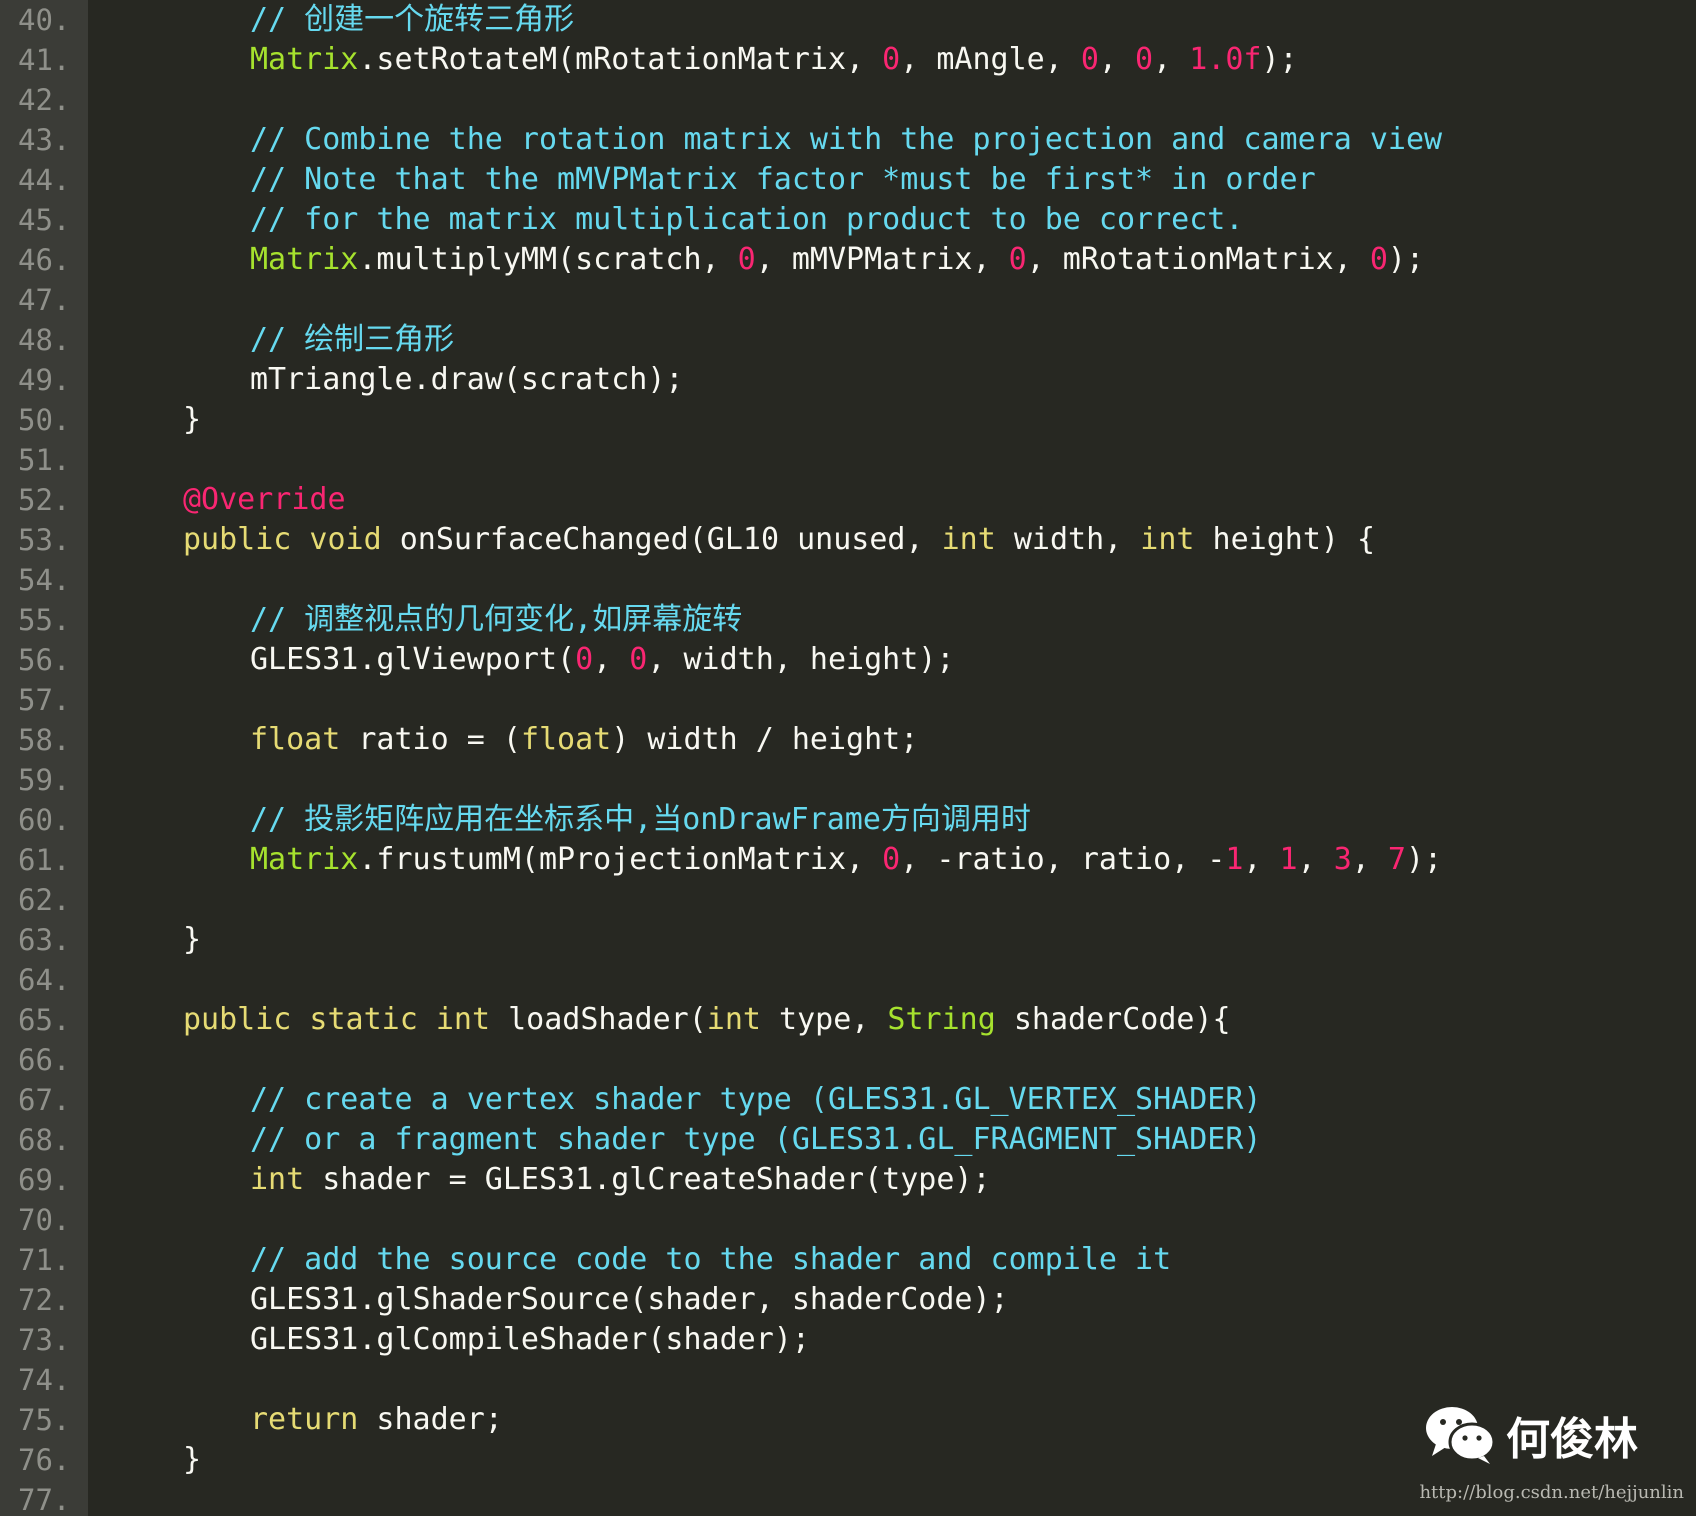  I want to click on code-token: 3, so click(1342, 859).